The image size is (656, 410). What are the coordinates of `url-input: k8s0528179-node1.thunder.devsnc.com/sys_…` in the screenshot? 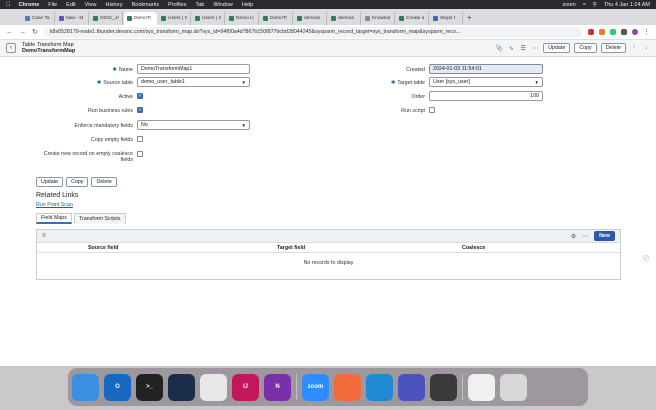 It's located at (312, 32).